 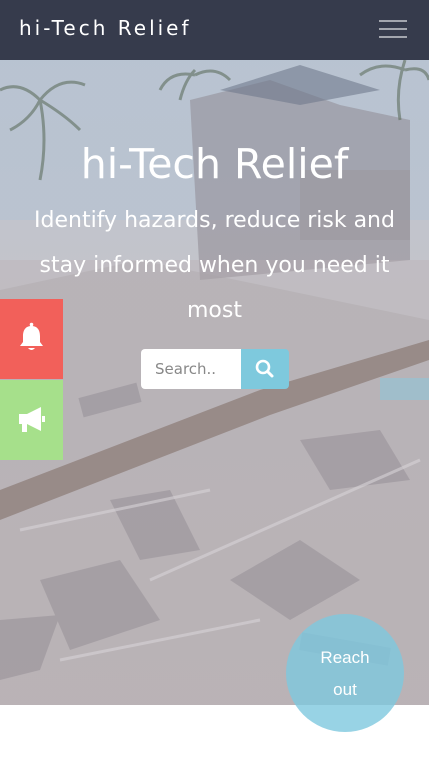 I want to click on search-button, so click(x=265, y=369).